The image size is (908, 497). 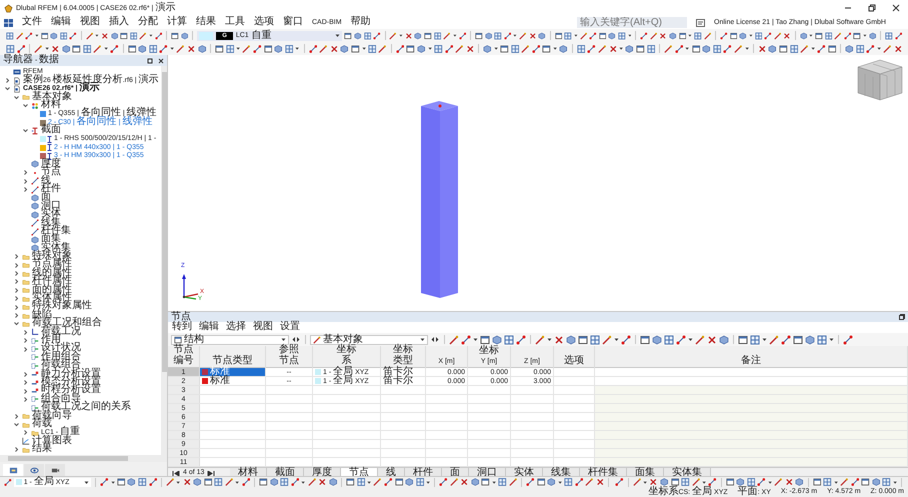 What do you see at coordinates (230, 339) in the screenshot?
I see `filter-combo: 结构` at bounding box center [230, 339].